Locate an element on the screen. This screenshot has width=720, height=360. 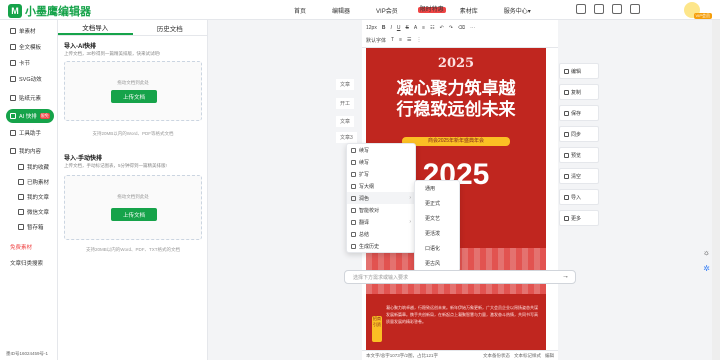
upload-dropzone-ai: 拖动文档到此处 上传文档 is located at coordinates (133, 91).